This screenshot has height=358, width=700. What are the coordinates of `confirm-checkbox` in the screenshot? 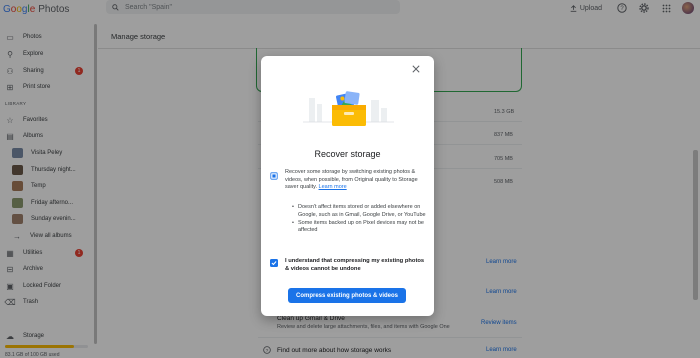 It's located at (274, 263).